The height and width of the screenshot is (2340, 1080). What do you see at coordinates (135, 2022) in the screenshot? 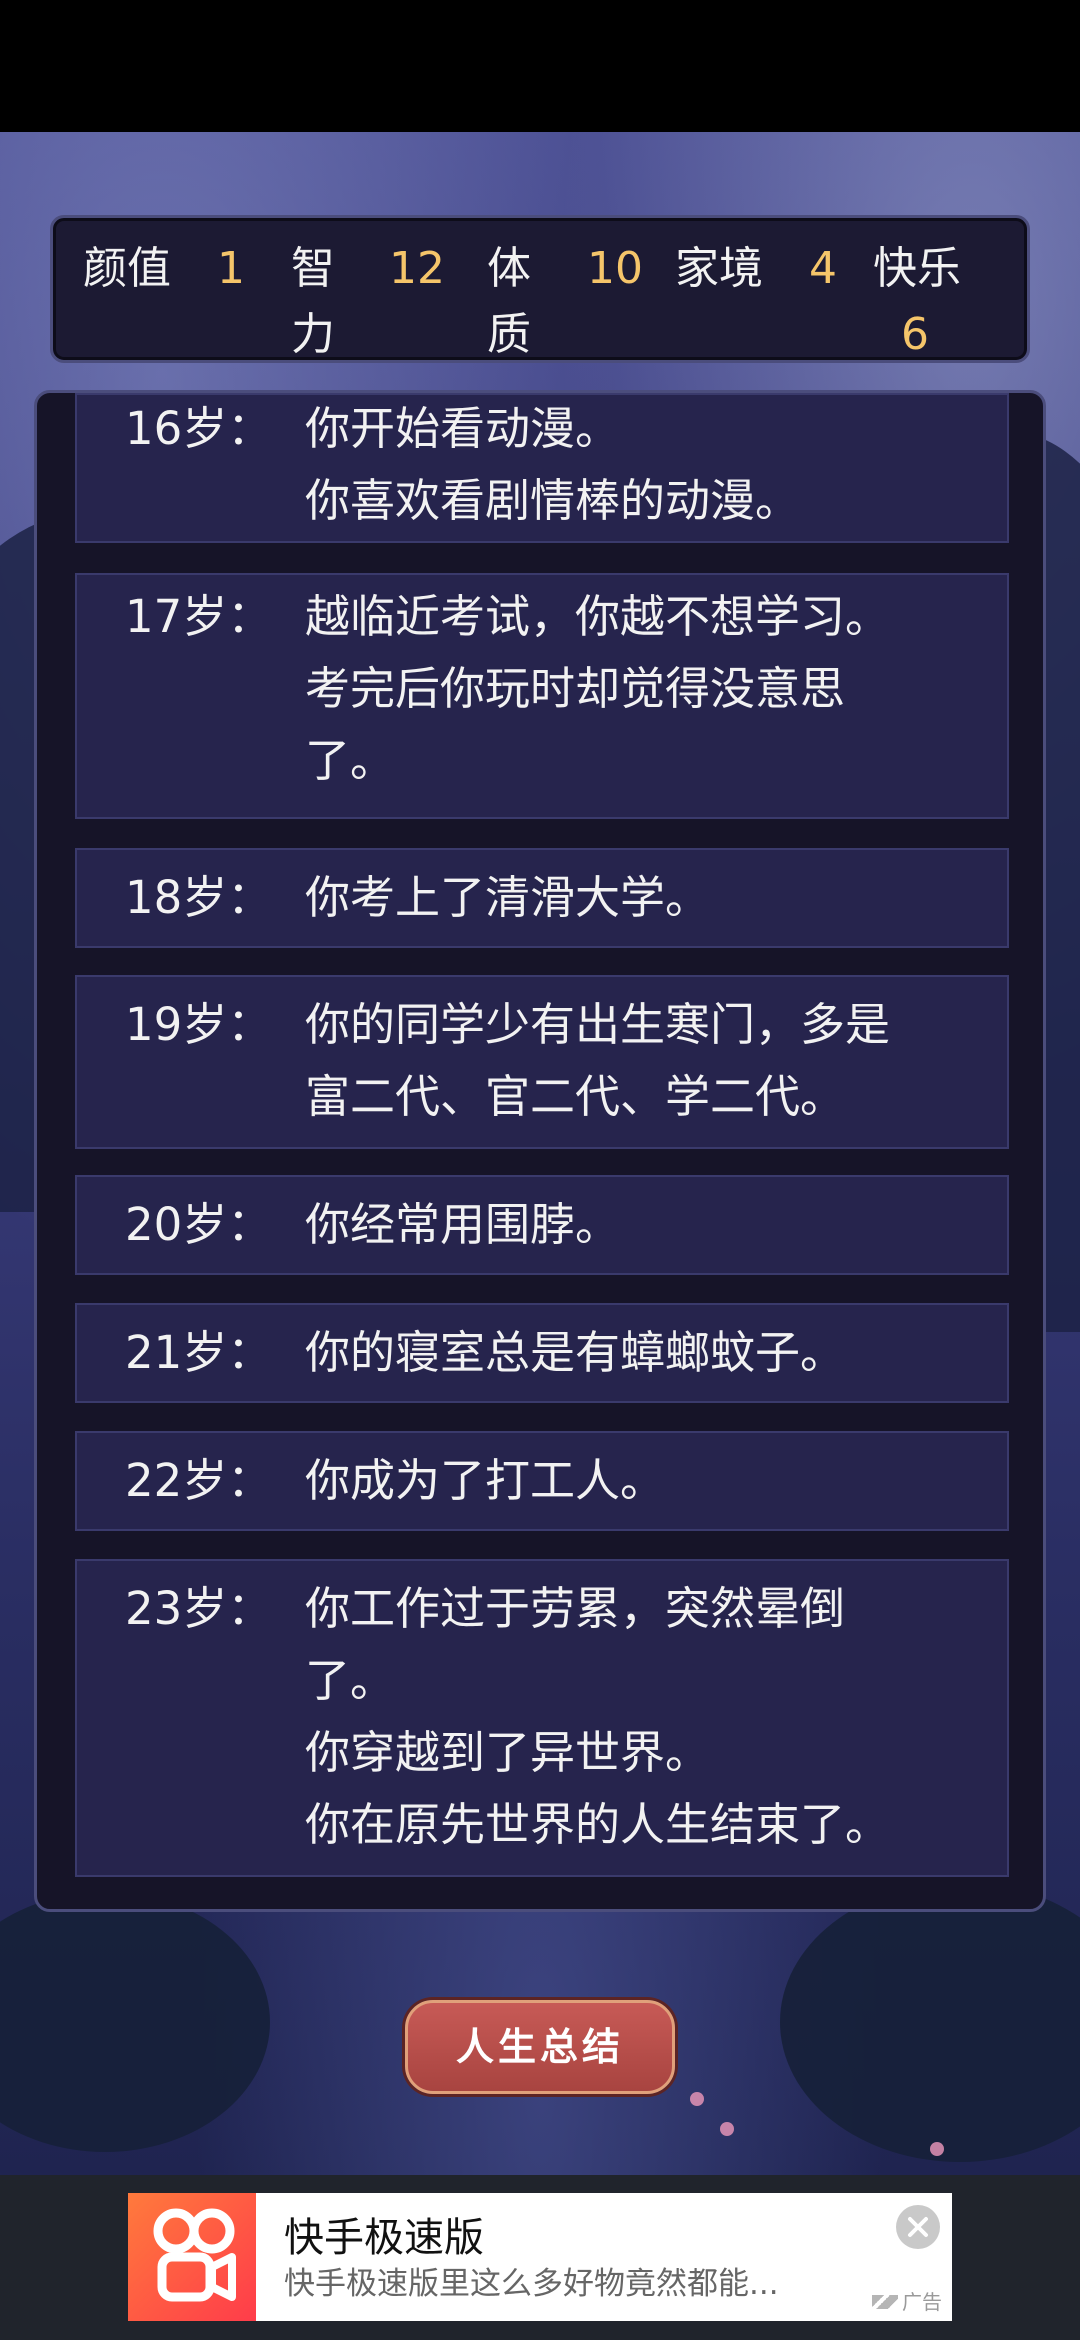
I see `tree-left` at bounding box center [135, 2022].